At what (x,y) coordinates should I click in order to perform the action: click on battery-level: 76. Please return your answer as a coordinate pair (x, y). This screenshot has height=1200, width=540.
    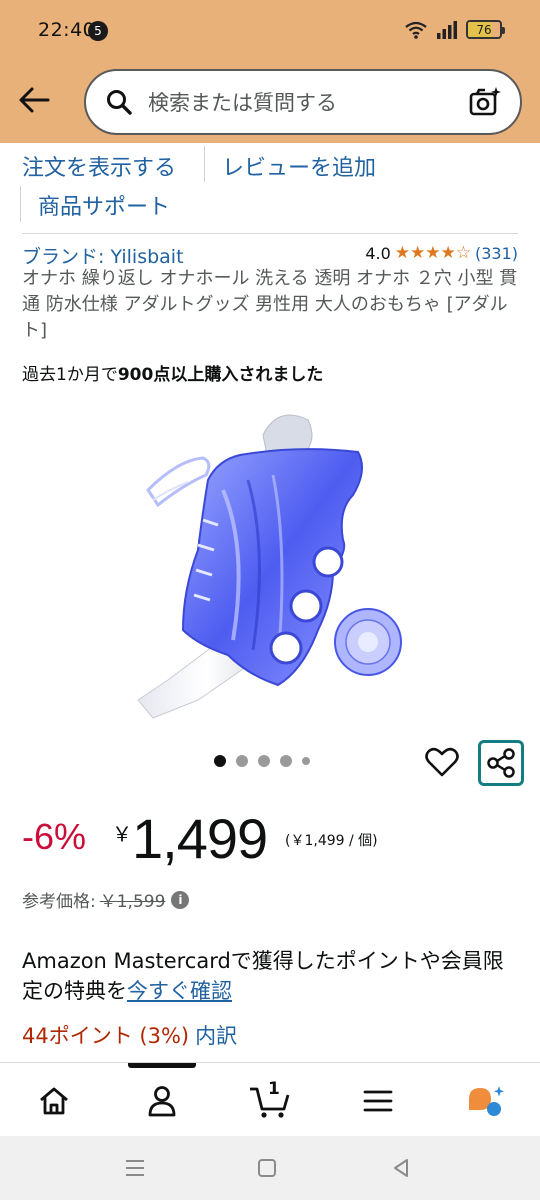
    Looking at the image, I should click on (484, 29).